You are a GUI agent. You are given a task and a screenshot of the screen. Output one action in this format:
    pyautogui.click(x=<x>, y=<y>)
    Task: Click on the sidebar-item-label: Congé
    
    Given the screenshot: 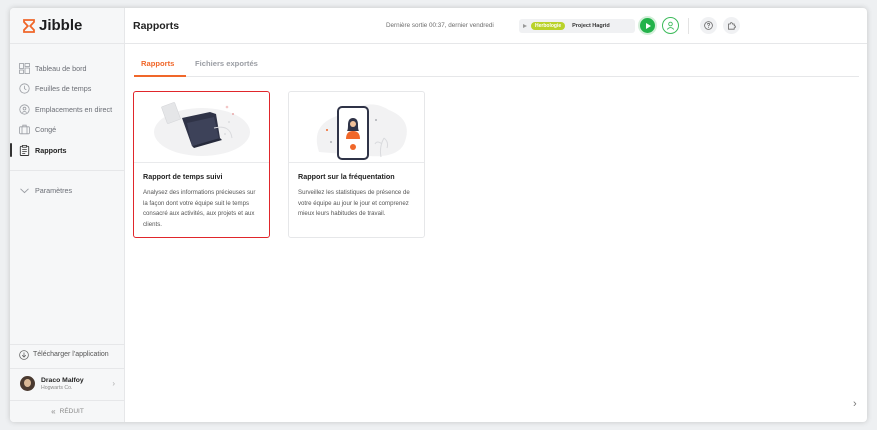 What is the action you would take?
    pyautogui.click(x=46, y=130)
    